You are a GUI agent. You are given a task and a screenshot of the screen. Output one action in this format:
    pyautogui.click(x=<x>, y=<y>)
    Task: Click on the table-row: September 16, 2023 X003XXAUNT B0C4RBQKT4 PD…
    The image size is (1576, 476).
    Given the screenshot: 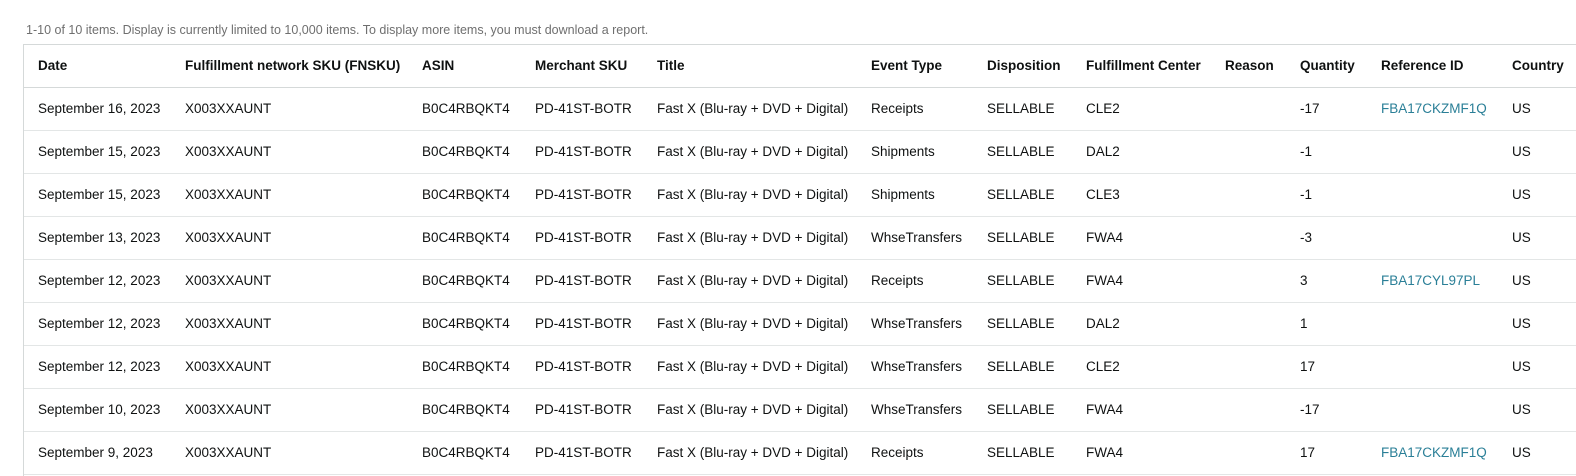 What is the action you would take?
    pyautogui.click(x=800, y=109)
    